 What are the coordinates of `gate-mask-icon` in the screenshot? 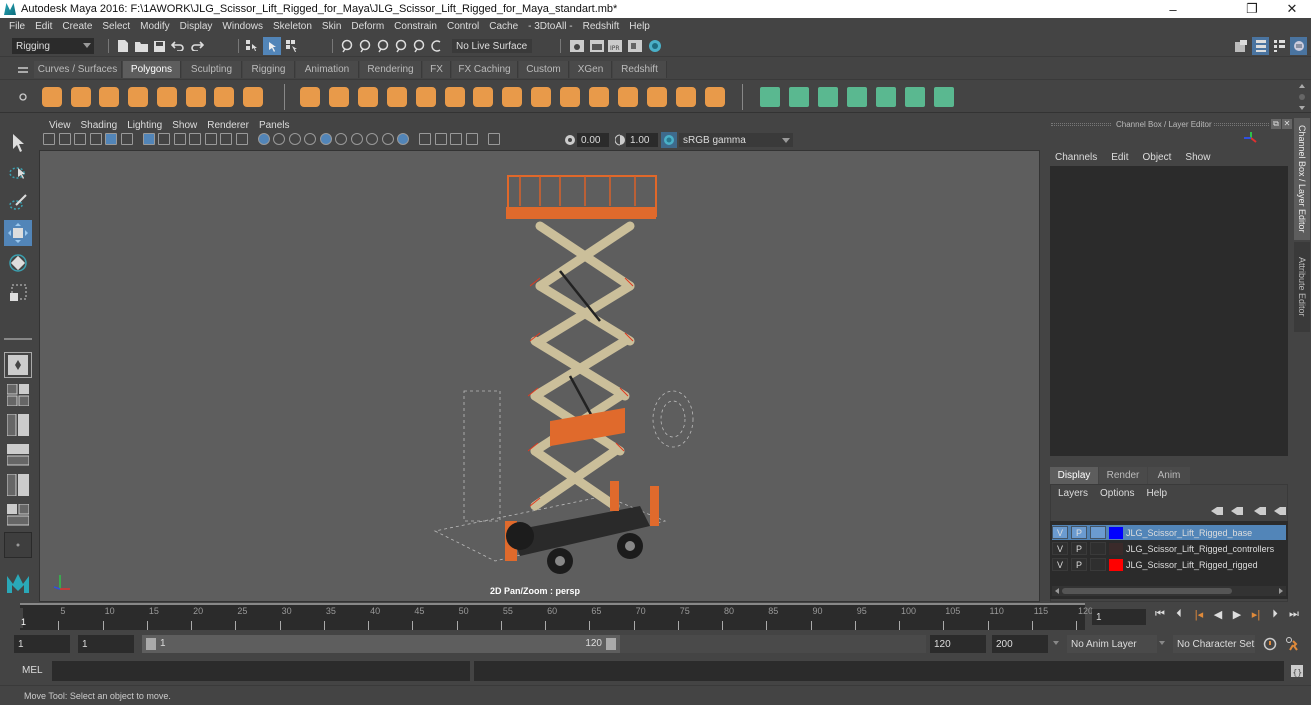 It's located at (195, 139).